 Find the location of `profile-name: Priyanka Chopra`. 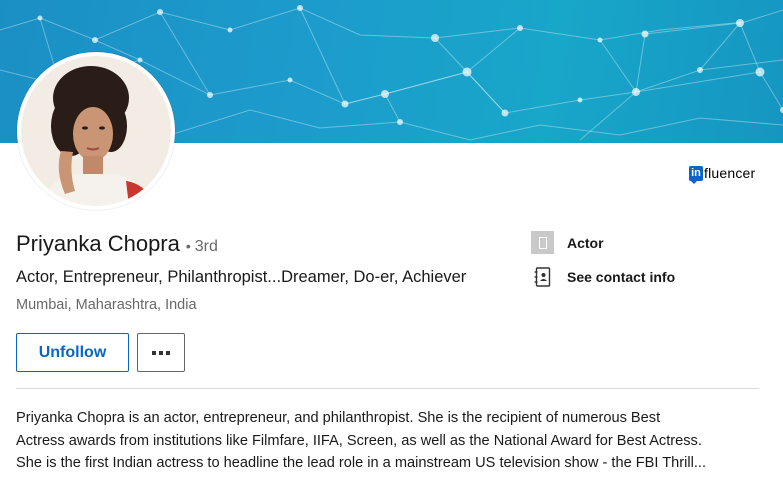

profile-name: Priyanka Chopra is located at coordinates (98, 243).